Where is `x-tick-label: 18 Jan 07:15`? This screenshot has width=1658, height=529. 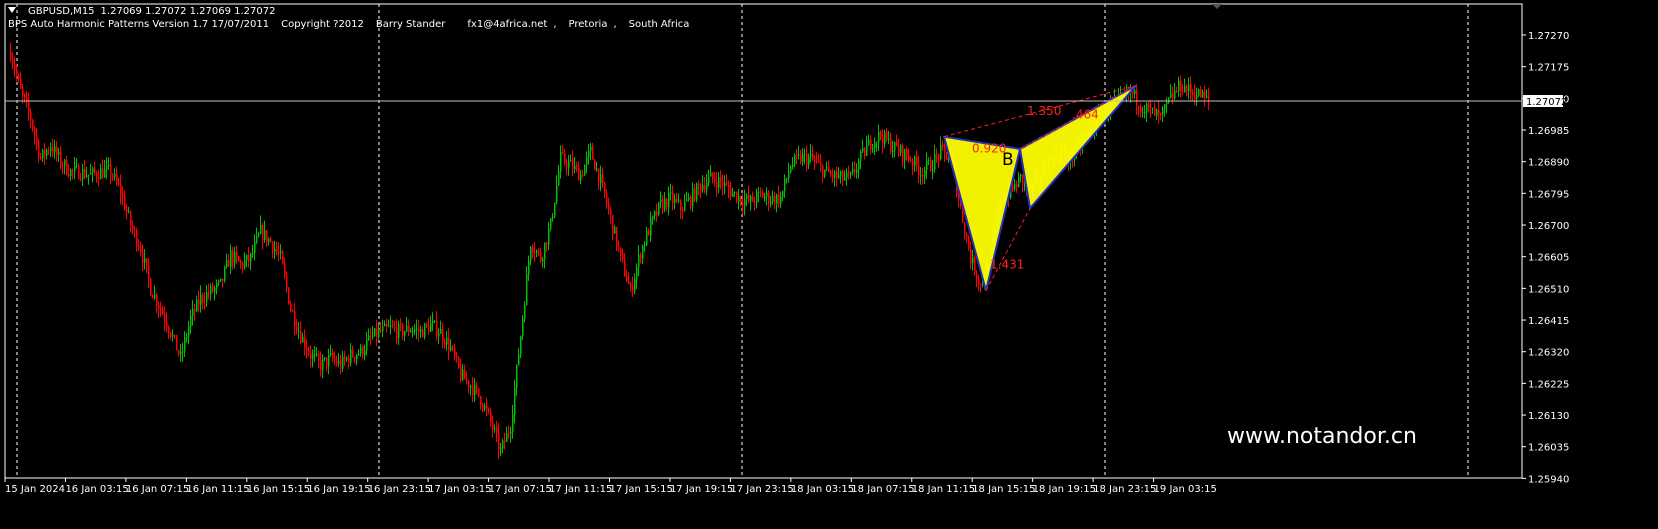 x-tick-label: 18 Jan 07:15 is located at coordinates (882, 489).